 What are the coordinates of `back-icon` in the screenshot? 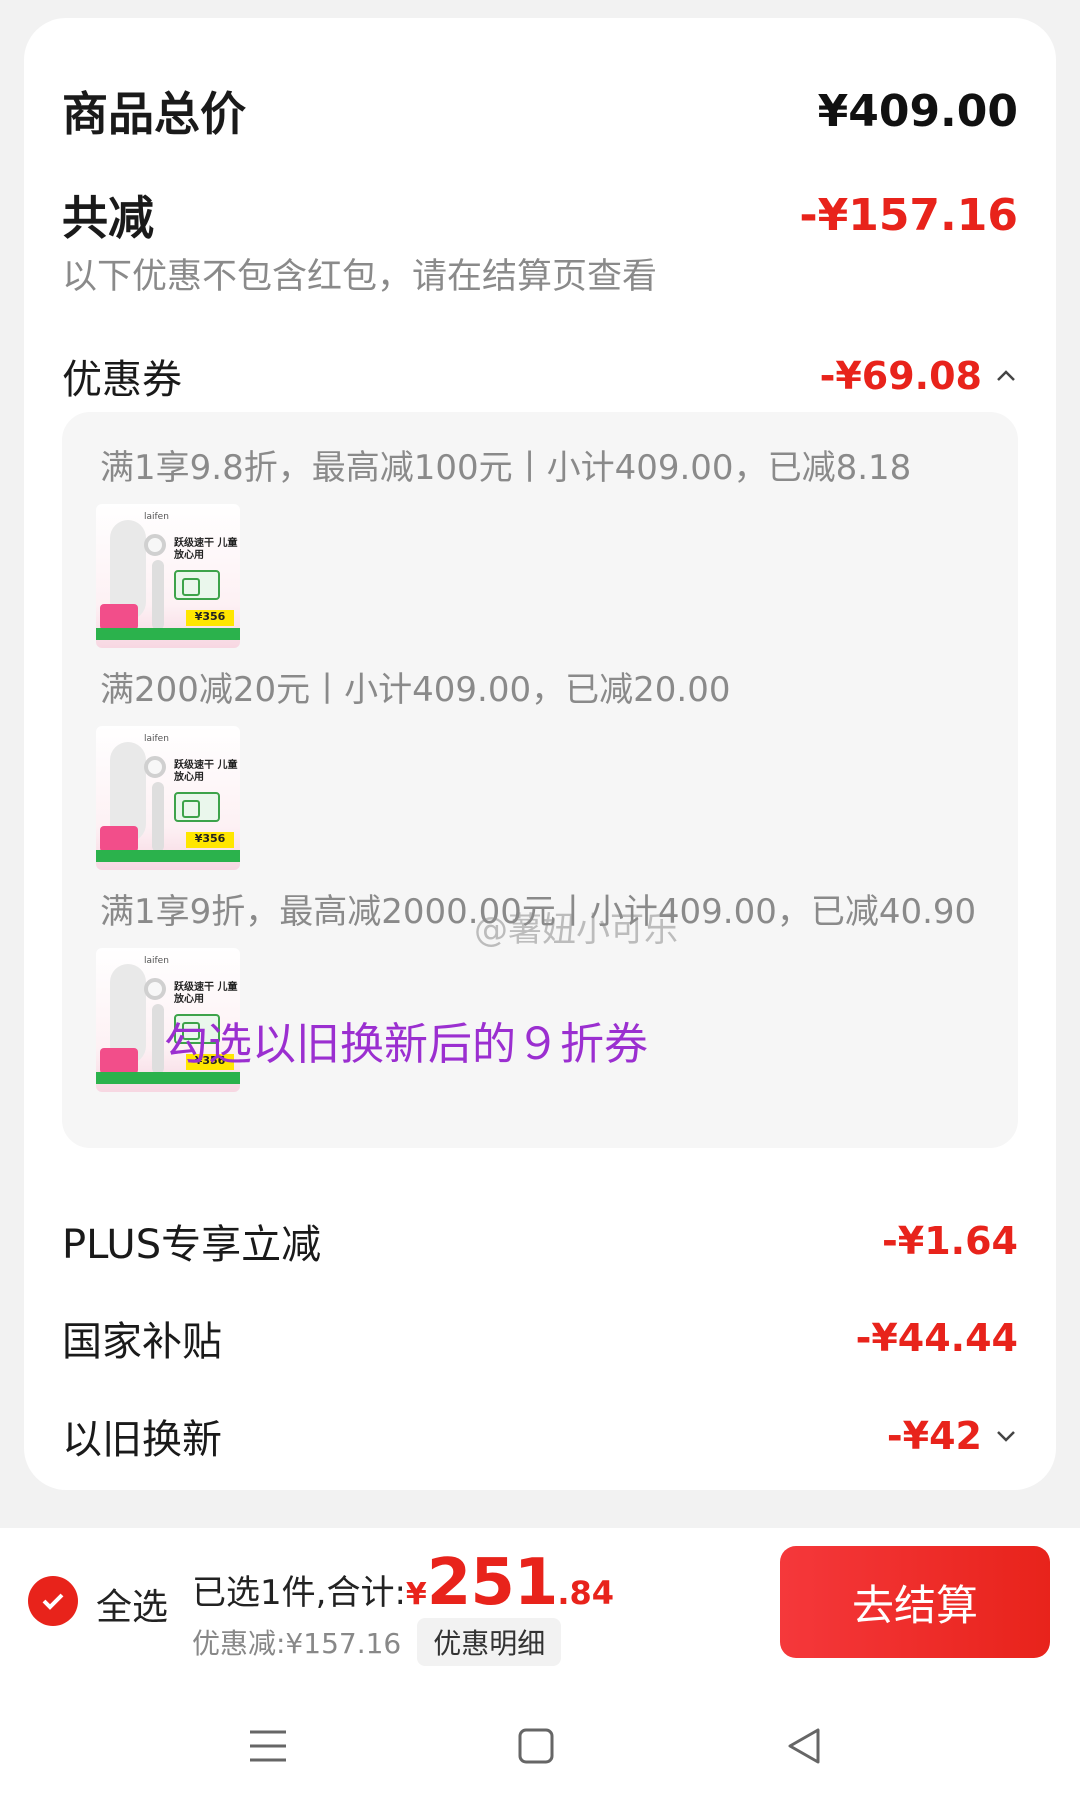 It's located at (804, 1746).